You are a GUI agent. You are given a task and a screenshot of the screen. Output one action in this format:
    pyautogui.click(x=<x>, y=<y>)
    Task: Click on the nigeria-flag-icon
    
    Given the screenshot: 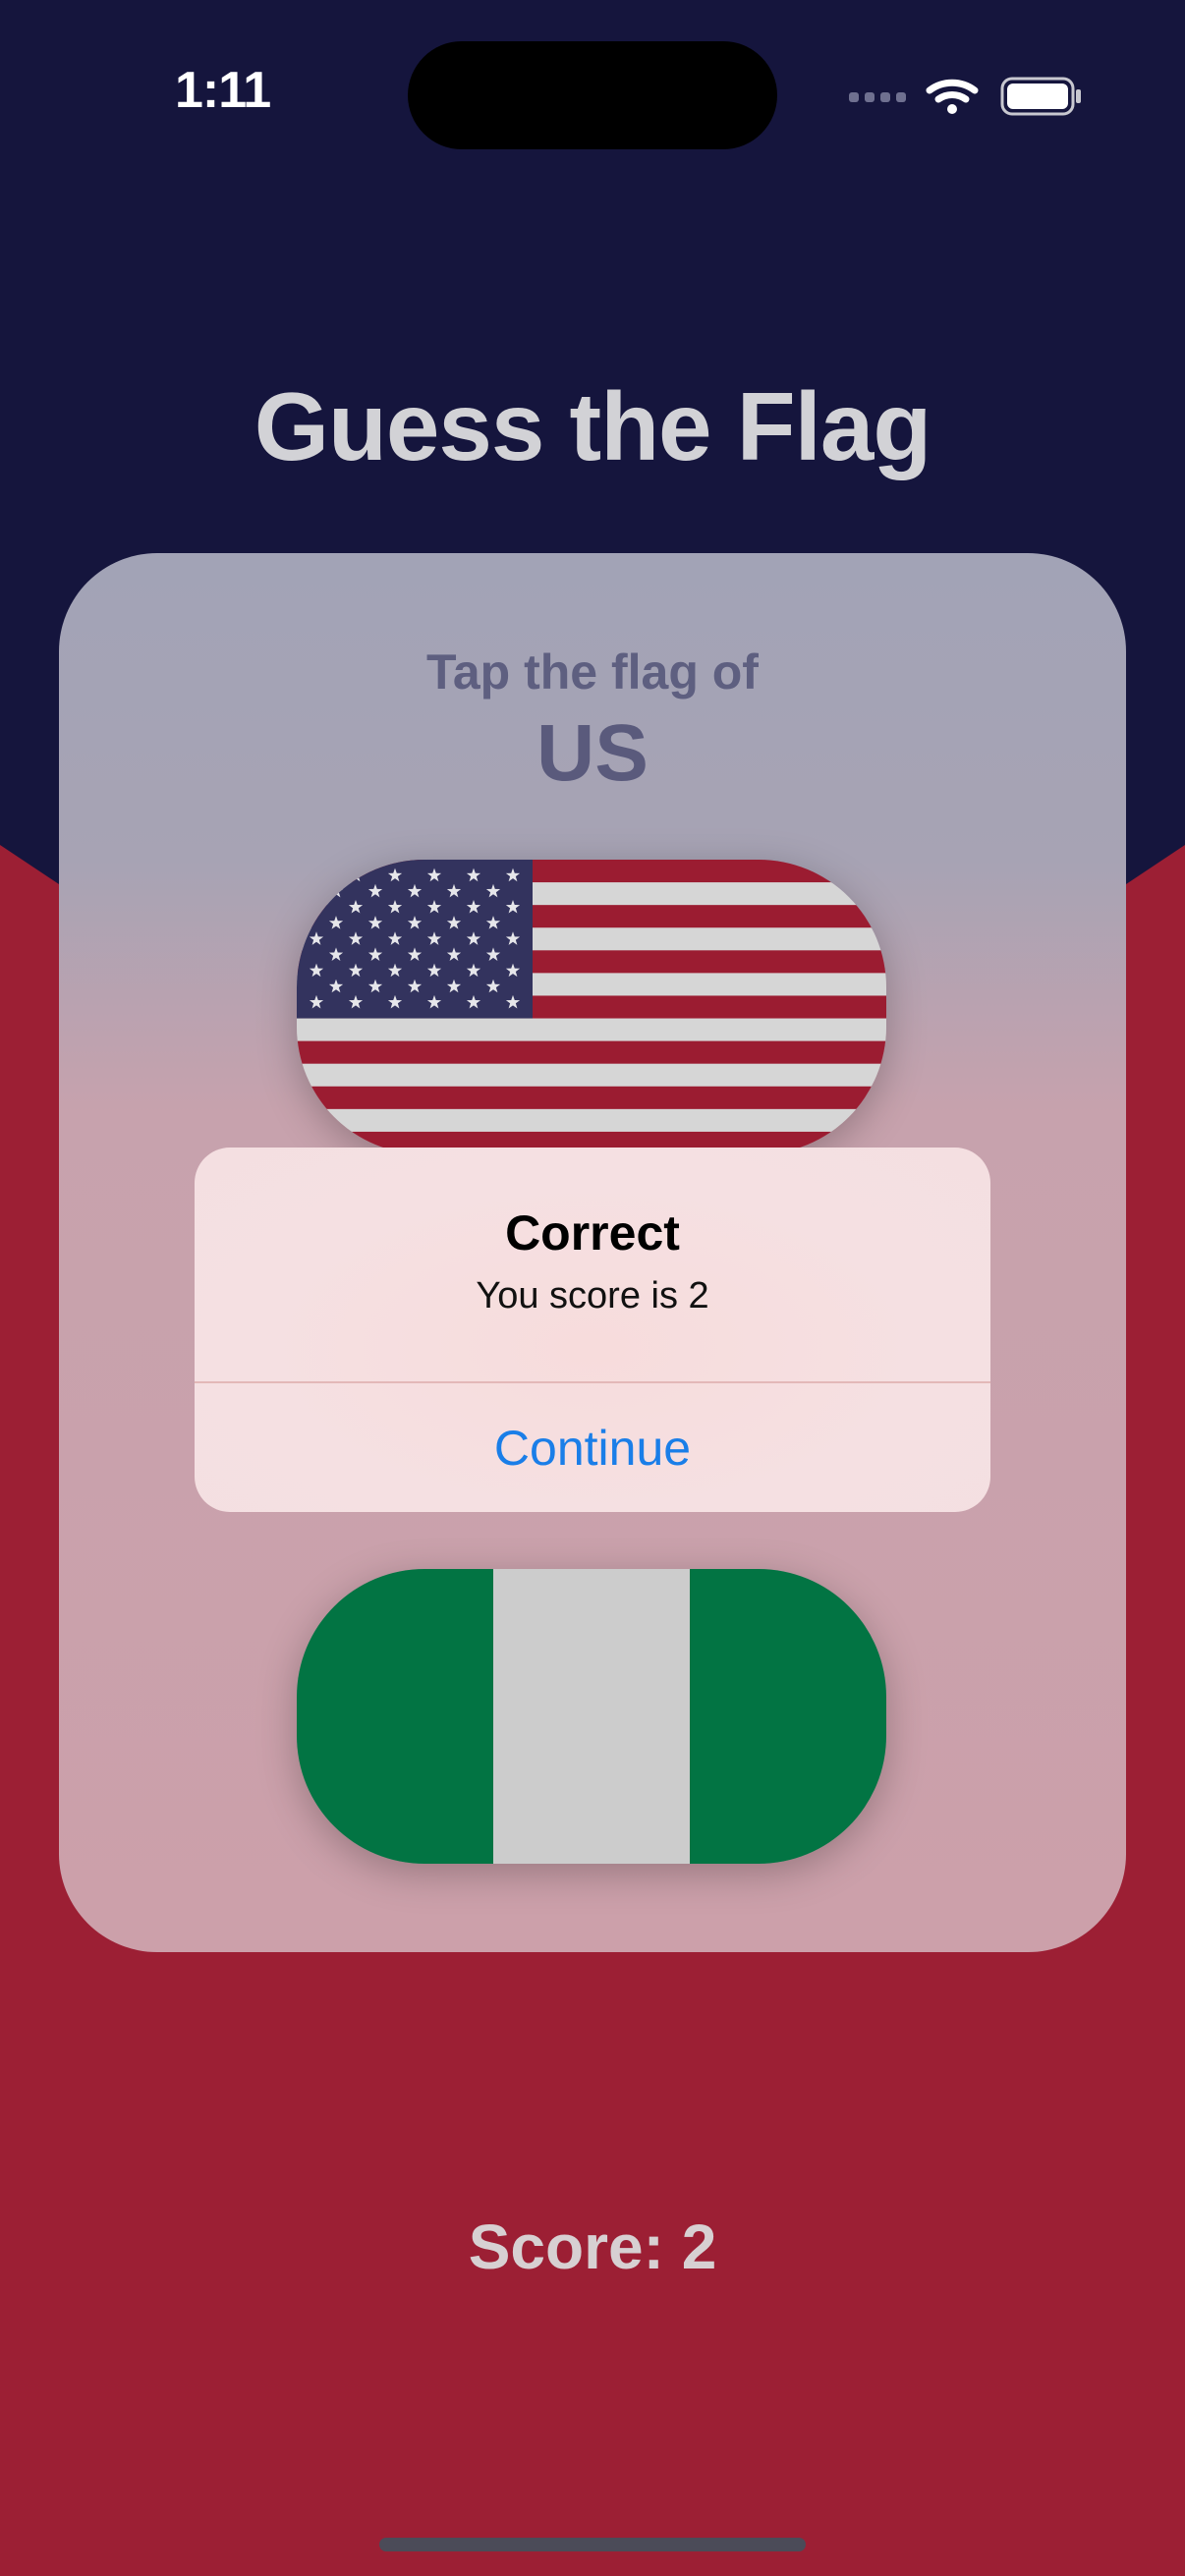 What is the action you would take?
    pyautogui.click(x=592, y=1716)
    